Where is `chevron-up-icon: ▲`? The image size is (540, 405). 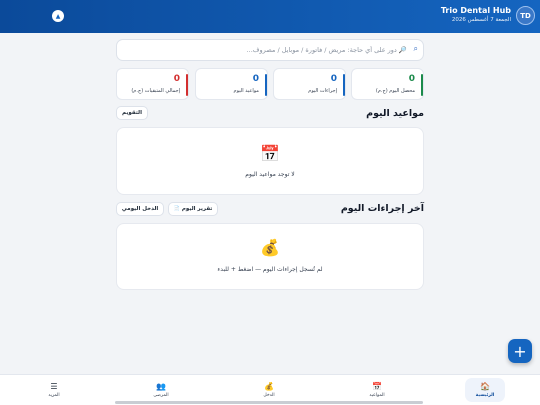
chevron-up-icon: ▲ is located at coordinates (58, 16).